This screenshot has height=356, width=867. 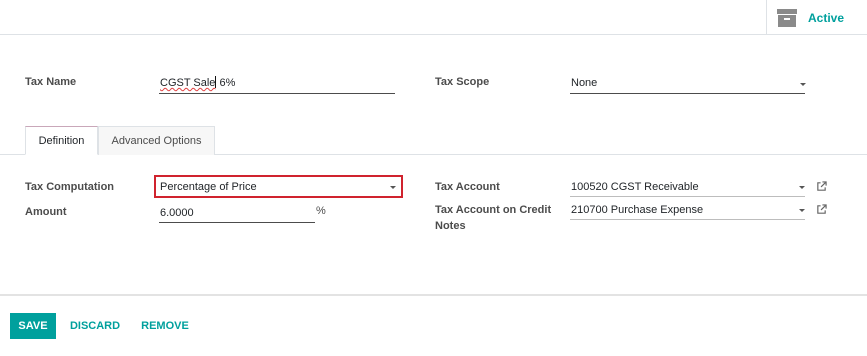 I want to click on tax-account-select: 100520 CGST Receivable, so click(x=687, y=188).